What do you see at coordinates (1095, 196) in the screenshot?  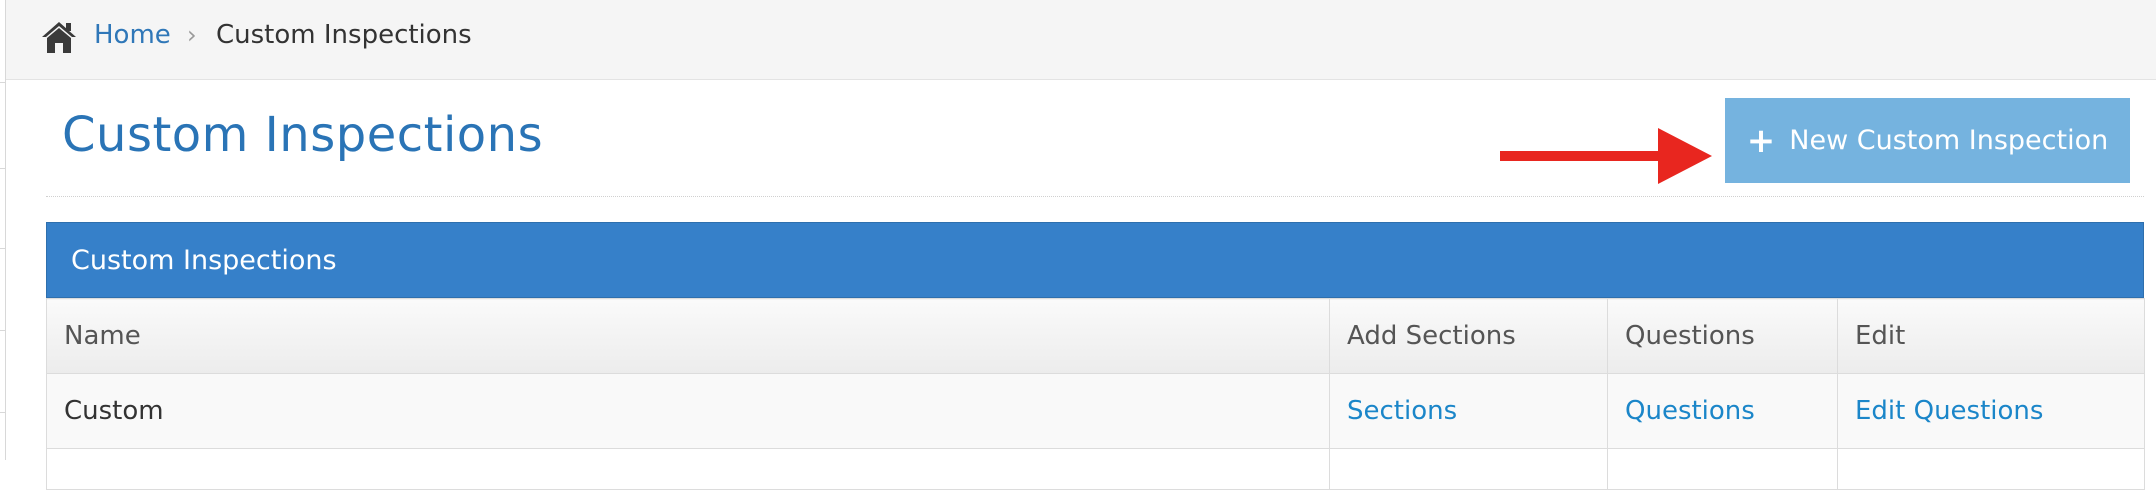 I see `title-divider` at bounding box center [1095, 196].